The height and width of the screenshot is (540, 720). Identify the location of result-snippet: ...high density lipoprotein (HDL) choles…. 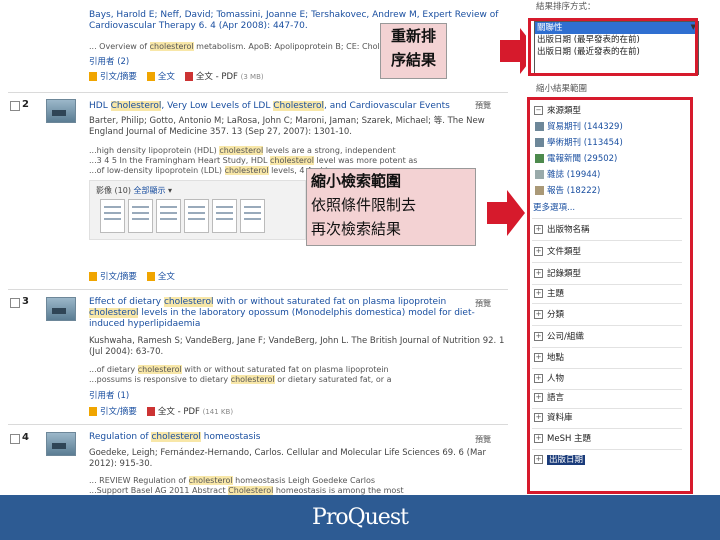
(242, 150).